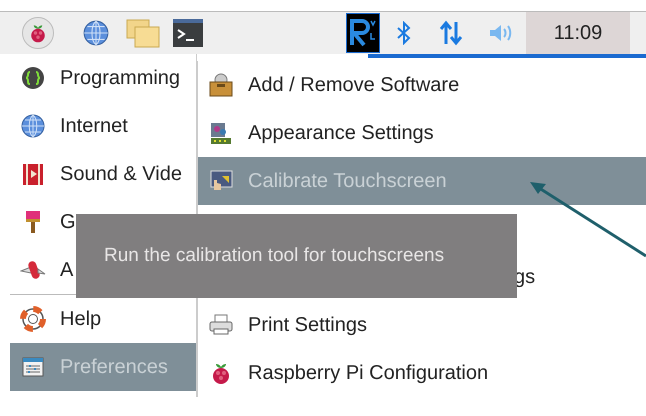 The image size is (646, 416). I want to click on menu-item-label: Internet, so click(94, 126).